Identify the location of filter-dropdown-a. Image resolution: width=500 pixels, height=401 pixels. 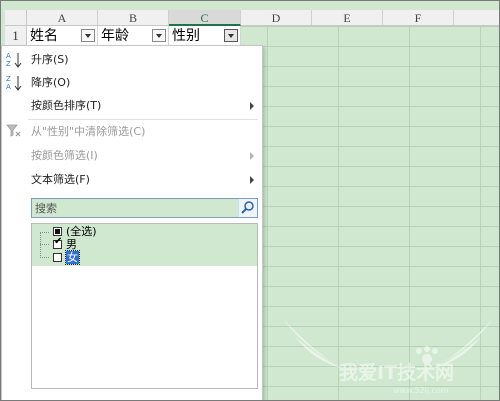
(88, 35).